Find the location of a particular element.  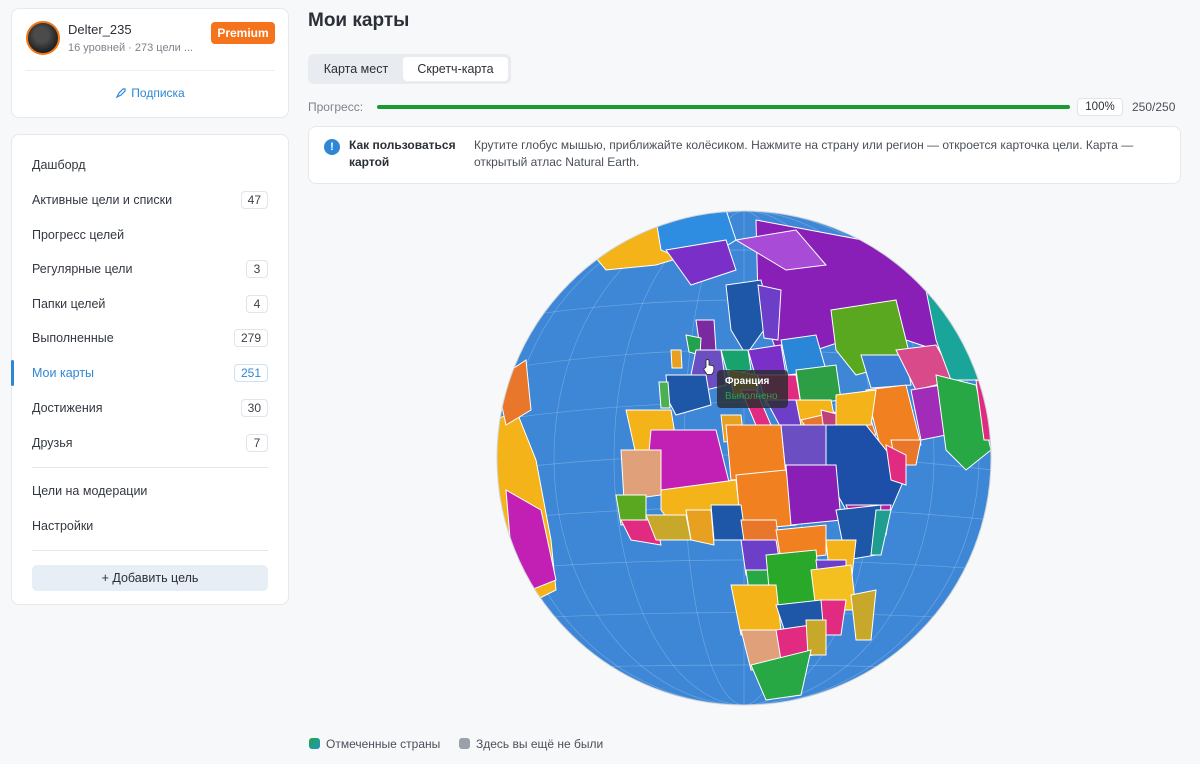

subscription-link: Подписка is located at coordinates (150, 93).